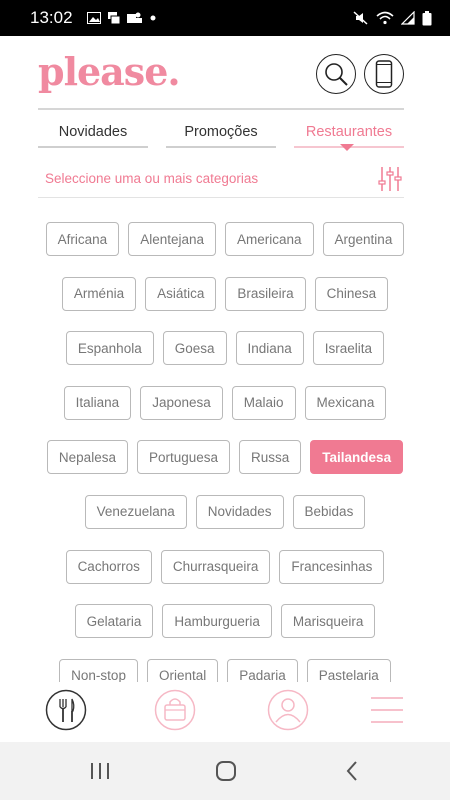 This screenshot has width=450, height=800. I want to click on chip-row: Venezuelana Novidades Bebidas, so click(225, 511).